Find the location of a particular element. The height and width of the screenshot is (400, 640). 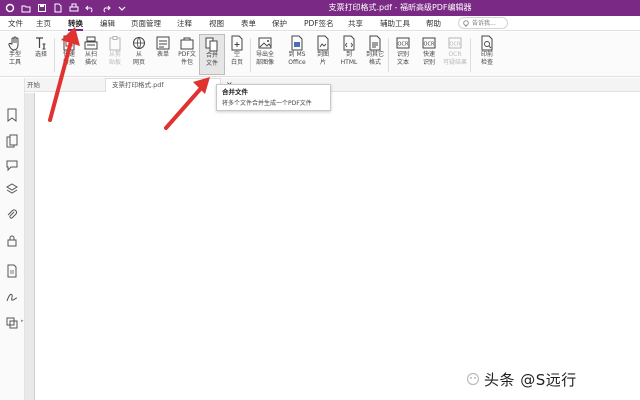

search-box is located at coordinates (483, 23).